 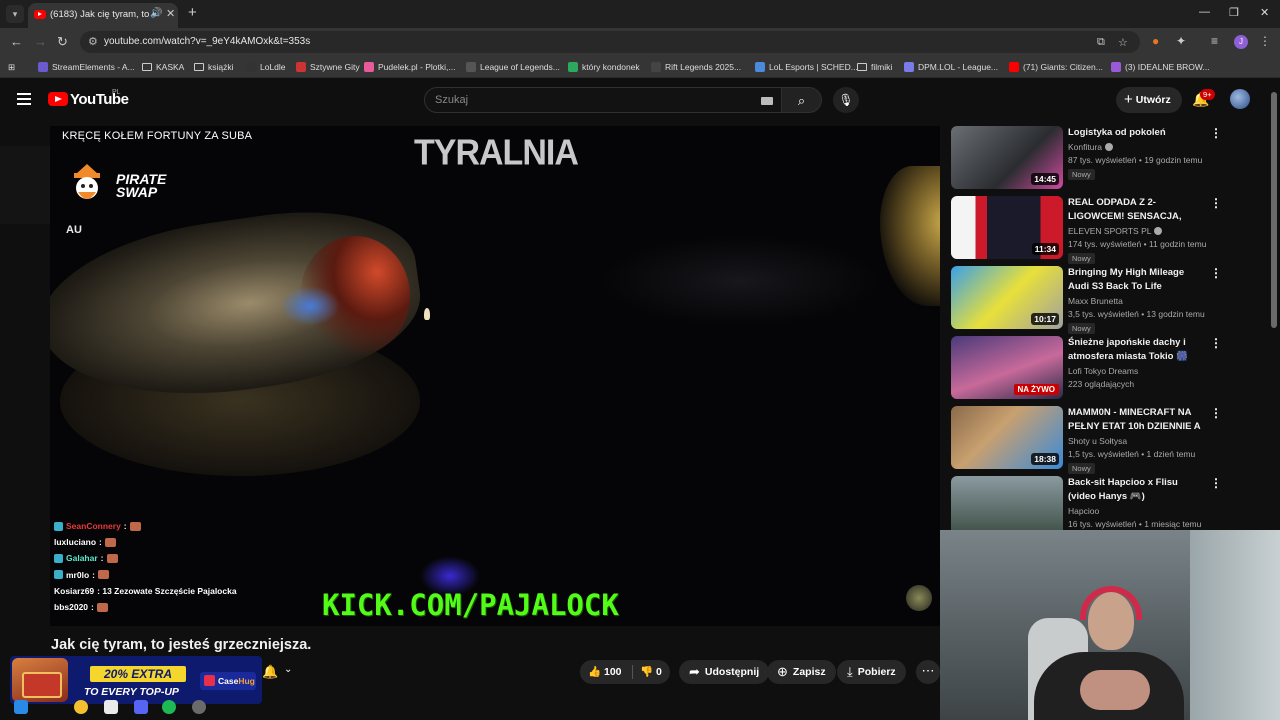 What do you see at coordinates (613, 672) in the screenshot?
I see `like-count: 100` at bounding box center [613, 672].